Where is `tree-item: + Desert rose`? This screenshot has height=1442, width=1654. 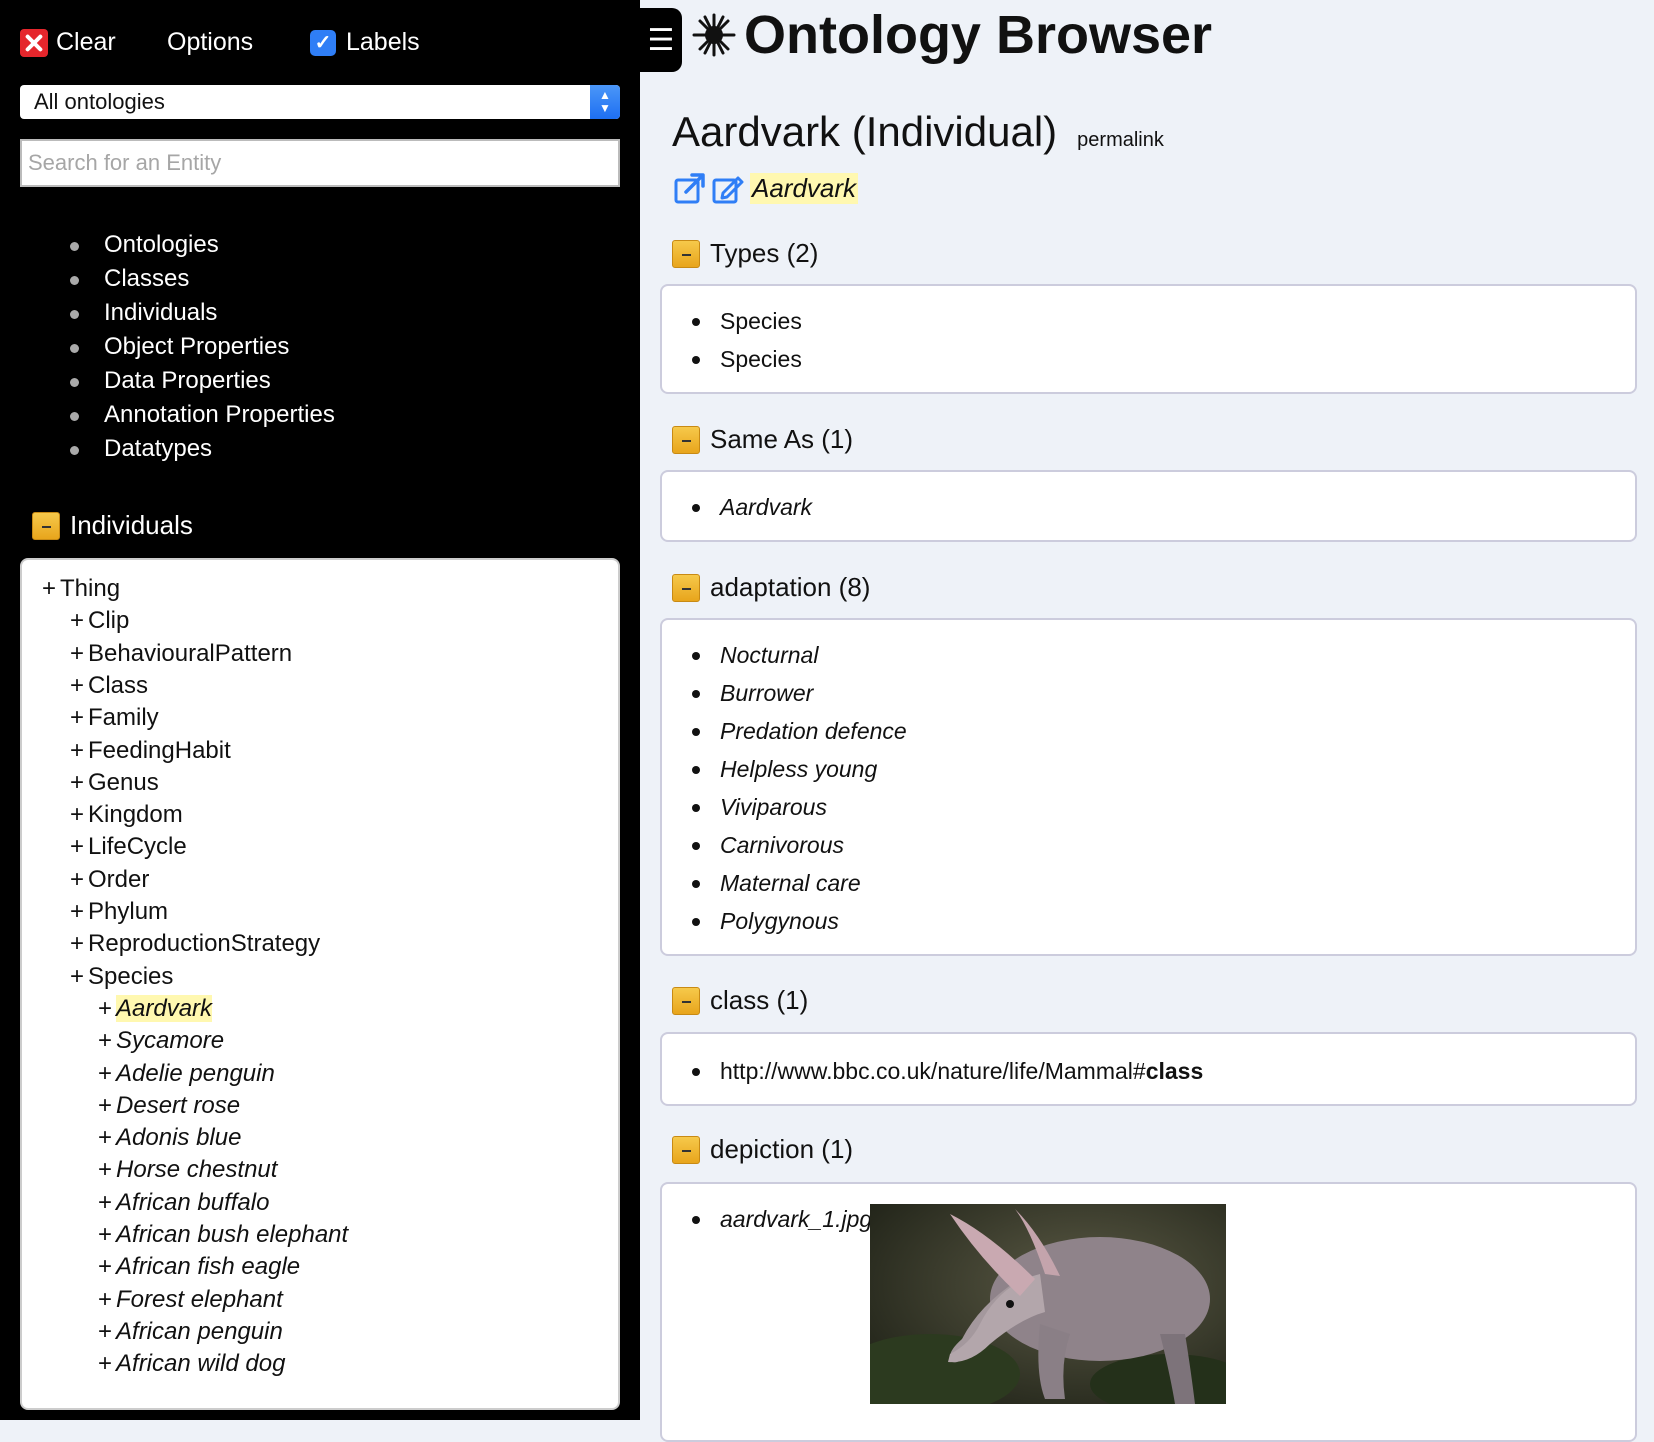
tree-item: + Desert rose is located at coordinates (169, 1106).